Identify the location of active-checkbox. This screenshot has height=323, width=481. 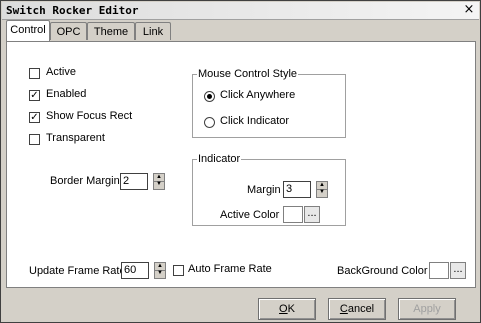
(34, 73).